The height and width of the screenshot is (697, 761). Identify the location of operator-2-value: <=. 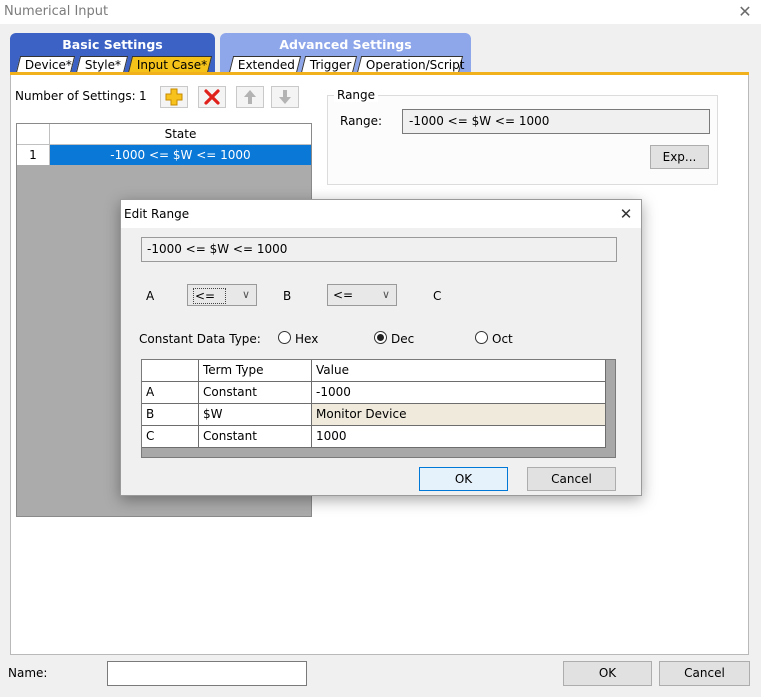
(343, 295).